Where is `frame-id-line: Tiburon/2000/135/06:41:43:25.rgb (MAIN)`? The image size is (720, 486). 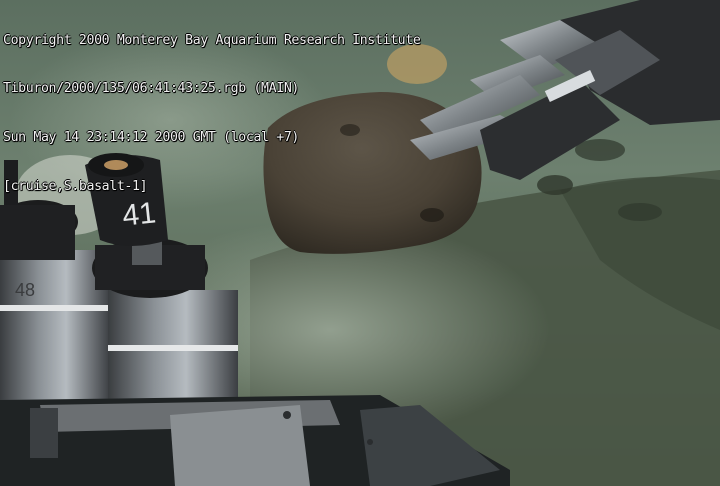
frame-id-line: Tiburon/2000/135/06:41:43:25.rgb (MAIN) is located at coordinates (151, 89).